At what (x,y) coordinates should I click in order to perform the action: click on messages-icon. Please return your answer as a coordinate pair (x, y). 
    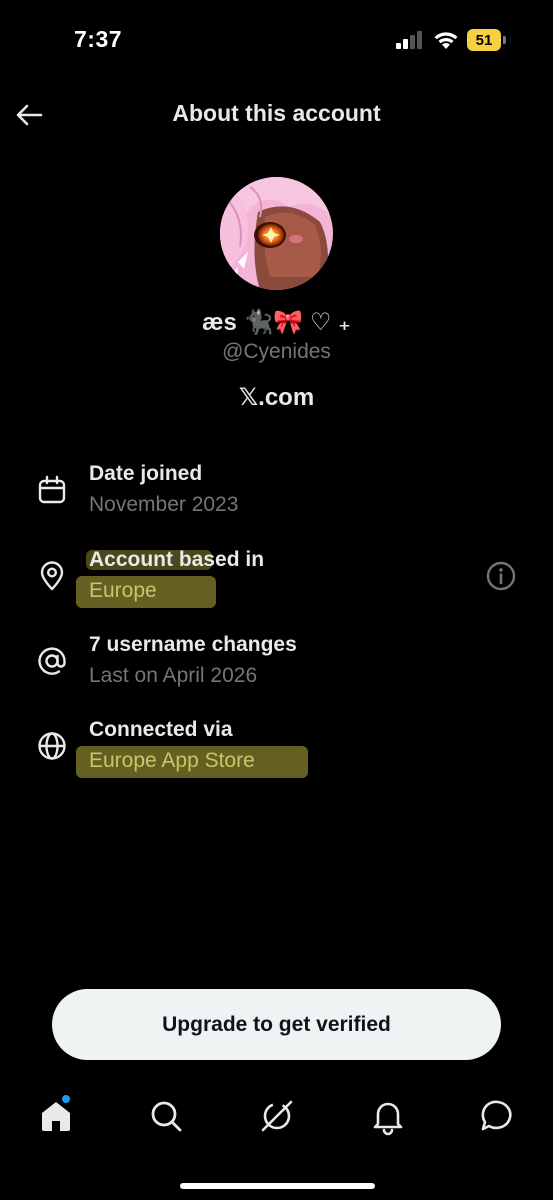
    Looking at the image, I should click on (498, 1116).